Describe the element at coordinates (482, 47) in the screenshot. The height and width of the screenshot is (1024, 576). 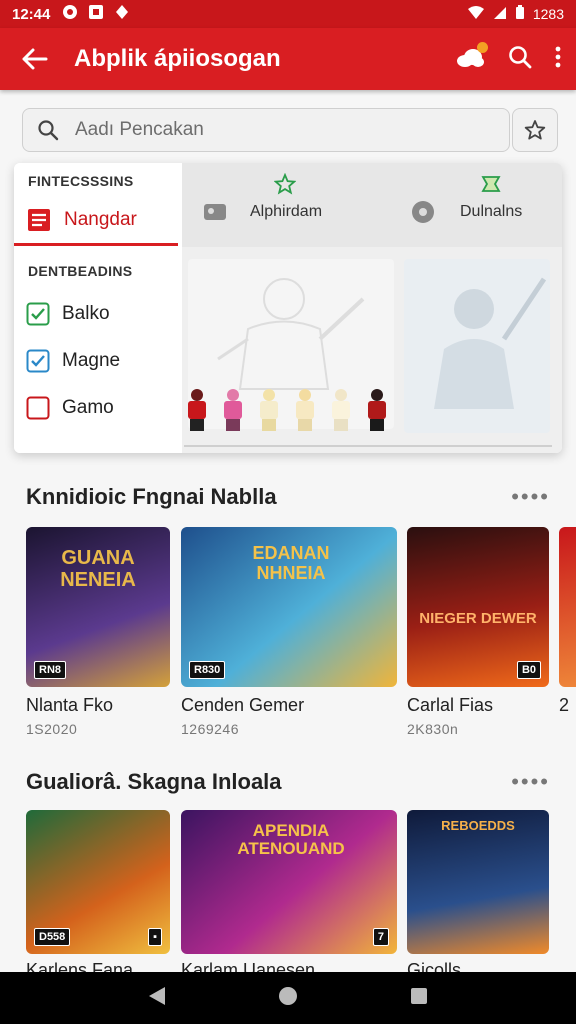
I see `notification-dot` at that location.